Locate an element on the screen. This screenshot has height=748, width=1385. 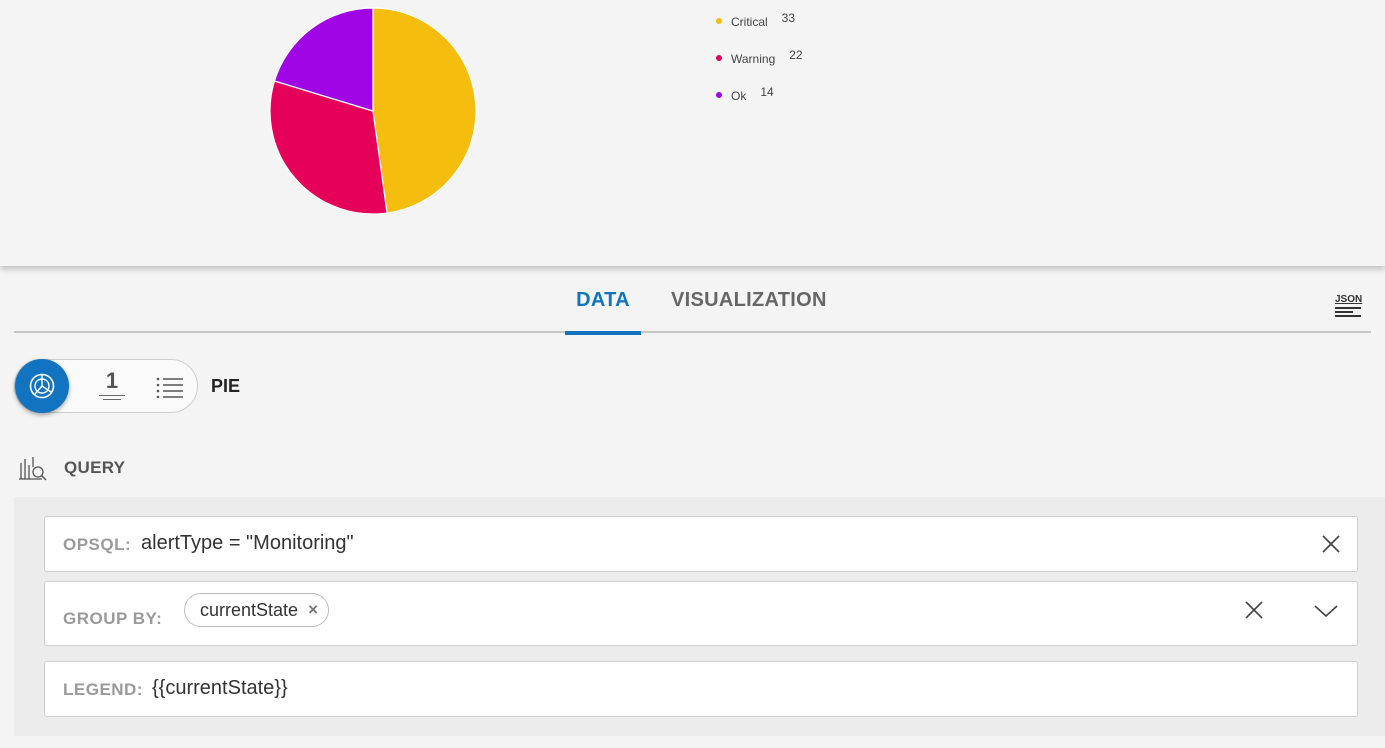
query-heading: QUERY is located at coordinates (95, 467).